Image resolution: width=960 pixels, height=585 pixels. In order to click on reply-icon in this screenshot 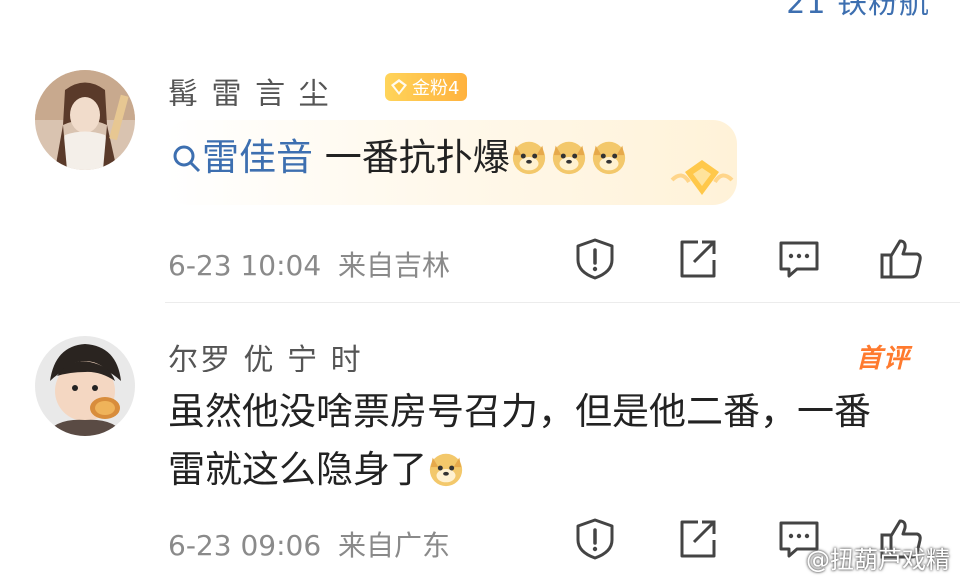, I will do `click(799, 259)`.